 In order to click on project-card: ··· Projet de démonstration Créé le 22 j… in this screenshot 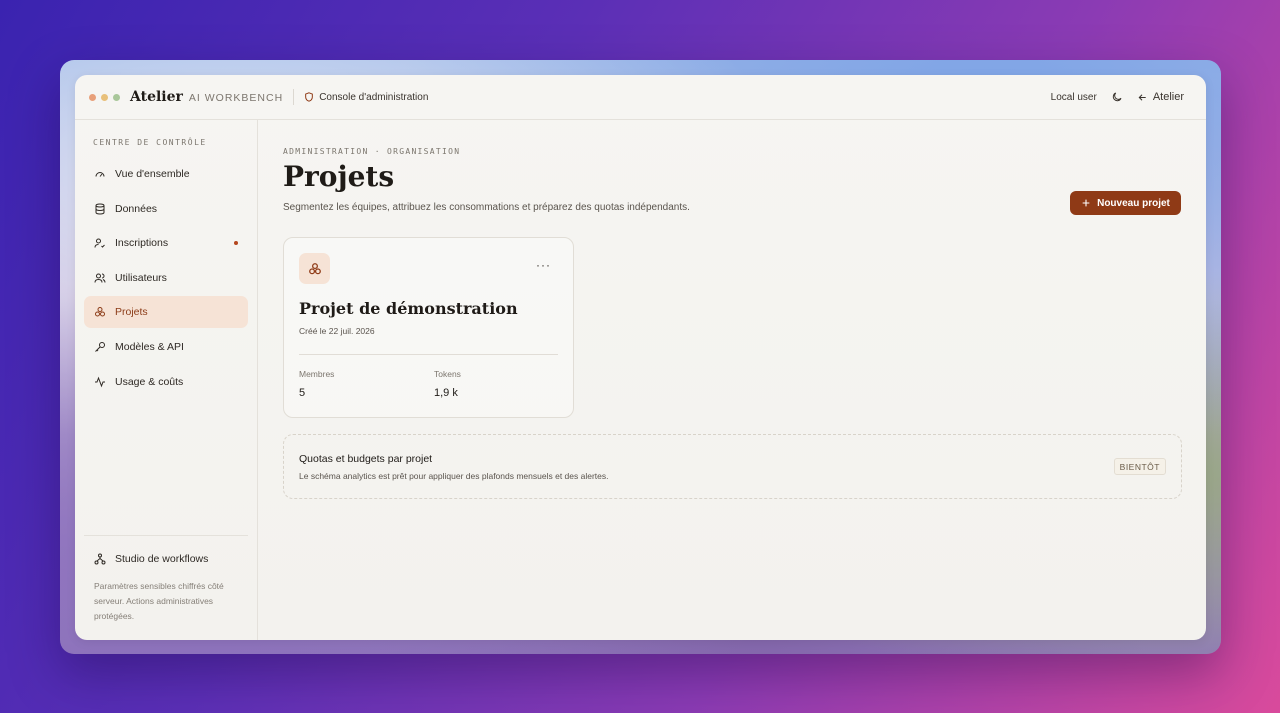, I will do `click(428, 327)`.